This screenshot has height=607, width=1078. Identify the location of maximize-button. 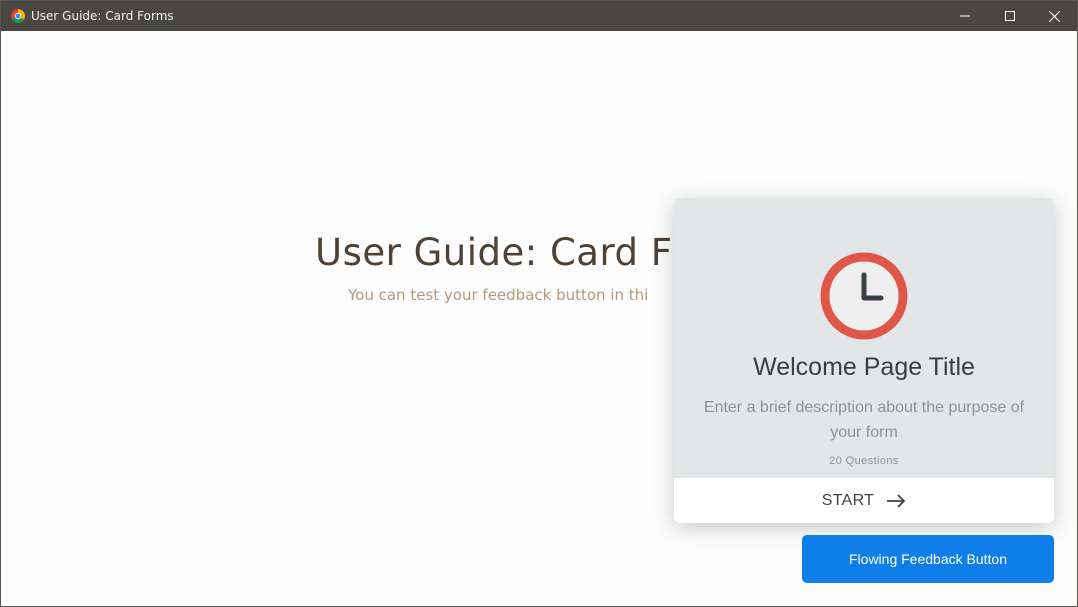
(1009, 16).